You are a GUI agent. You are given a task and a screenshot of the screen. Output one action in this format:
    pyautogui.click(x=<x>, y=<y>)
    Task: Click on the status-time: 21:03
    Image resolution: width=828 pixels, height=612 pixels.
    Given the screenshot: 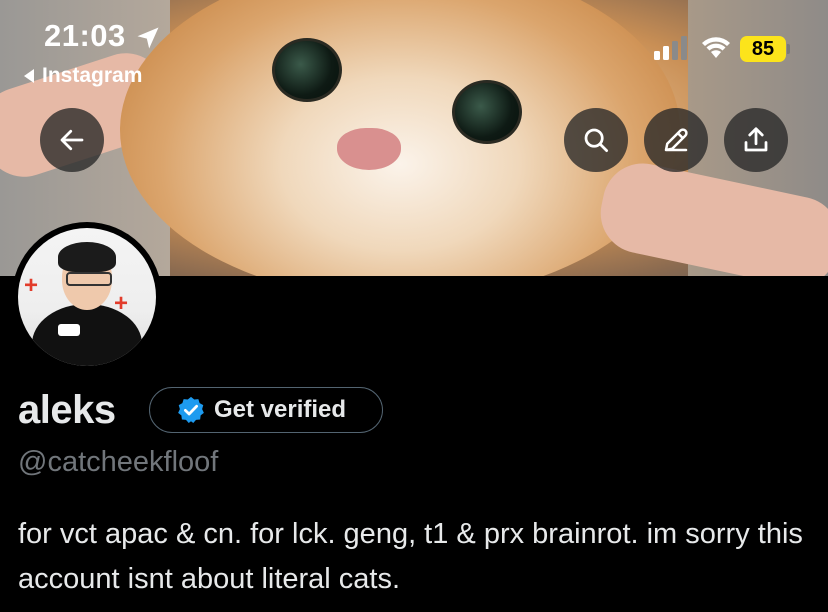 What is the action you would take?
    pyautogui.click(x=85, y=35)
    